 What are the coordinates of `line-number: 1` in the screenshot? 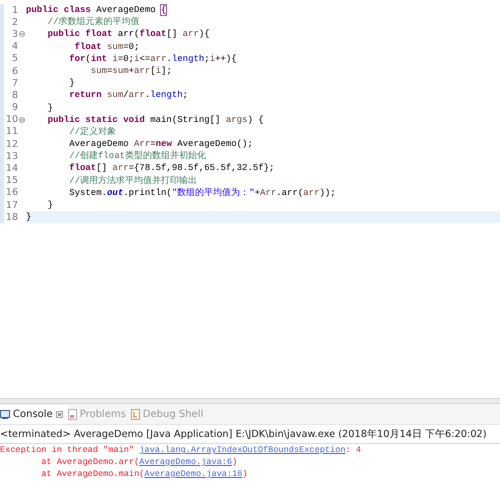 It's located at (14, 10).